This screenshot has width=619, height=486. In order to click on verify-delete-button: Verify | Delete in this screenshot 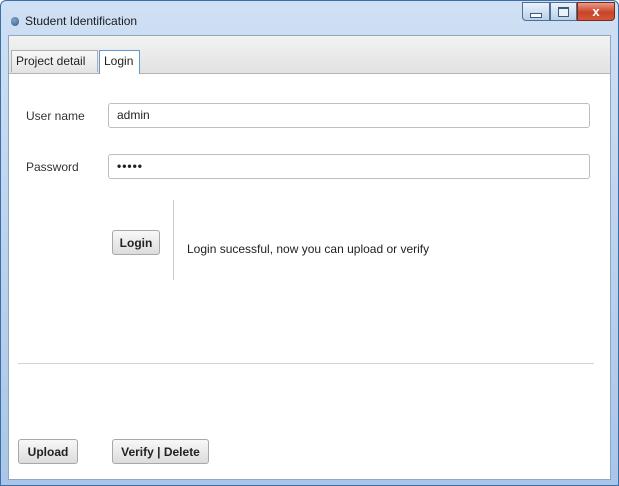, I will do `click(160, 451)`.